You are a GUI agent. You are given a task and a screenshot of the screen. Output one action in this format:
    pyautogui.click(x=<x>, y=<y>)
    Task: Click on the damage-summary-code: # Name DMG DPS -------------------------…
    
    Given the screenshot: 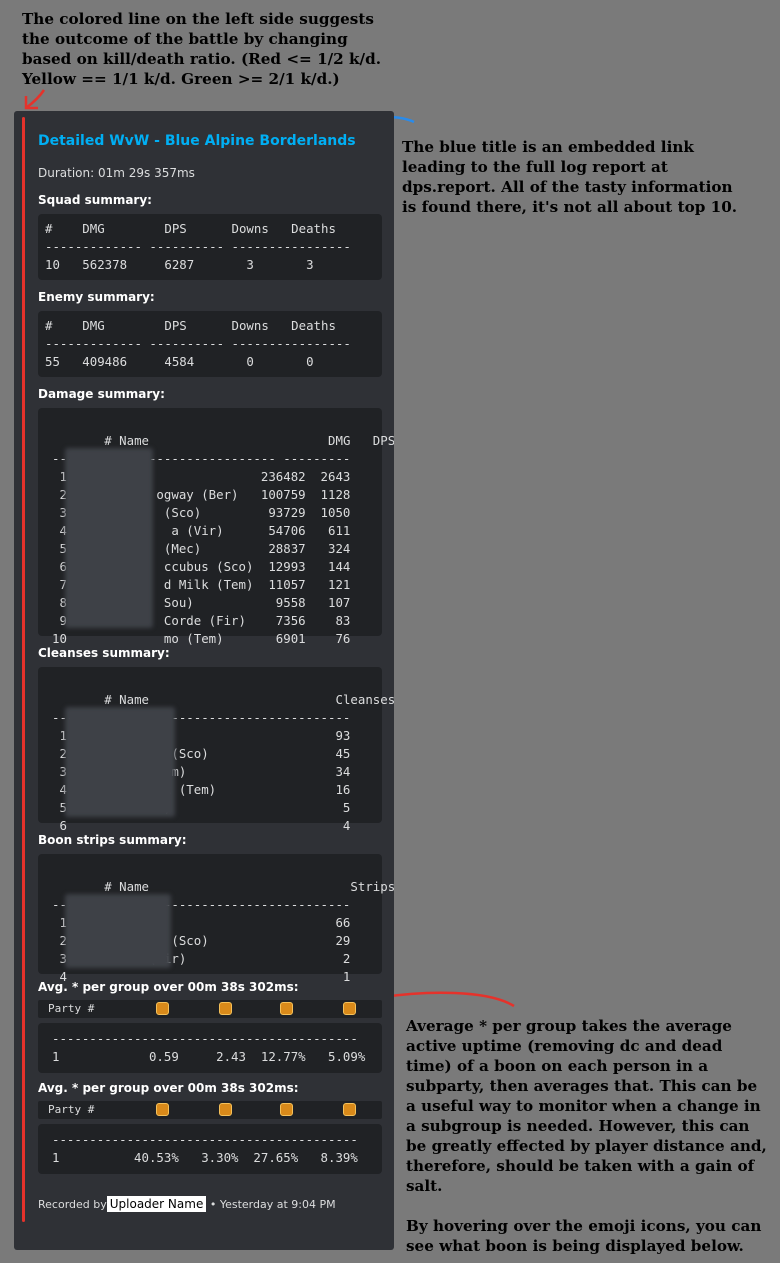 What is the action you would take?
    pyautogui.click(x=216, y=527)
    